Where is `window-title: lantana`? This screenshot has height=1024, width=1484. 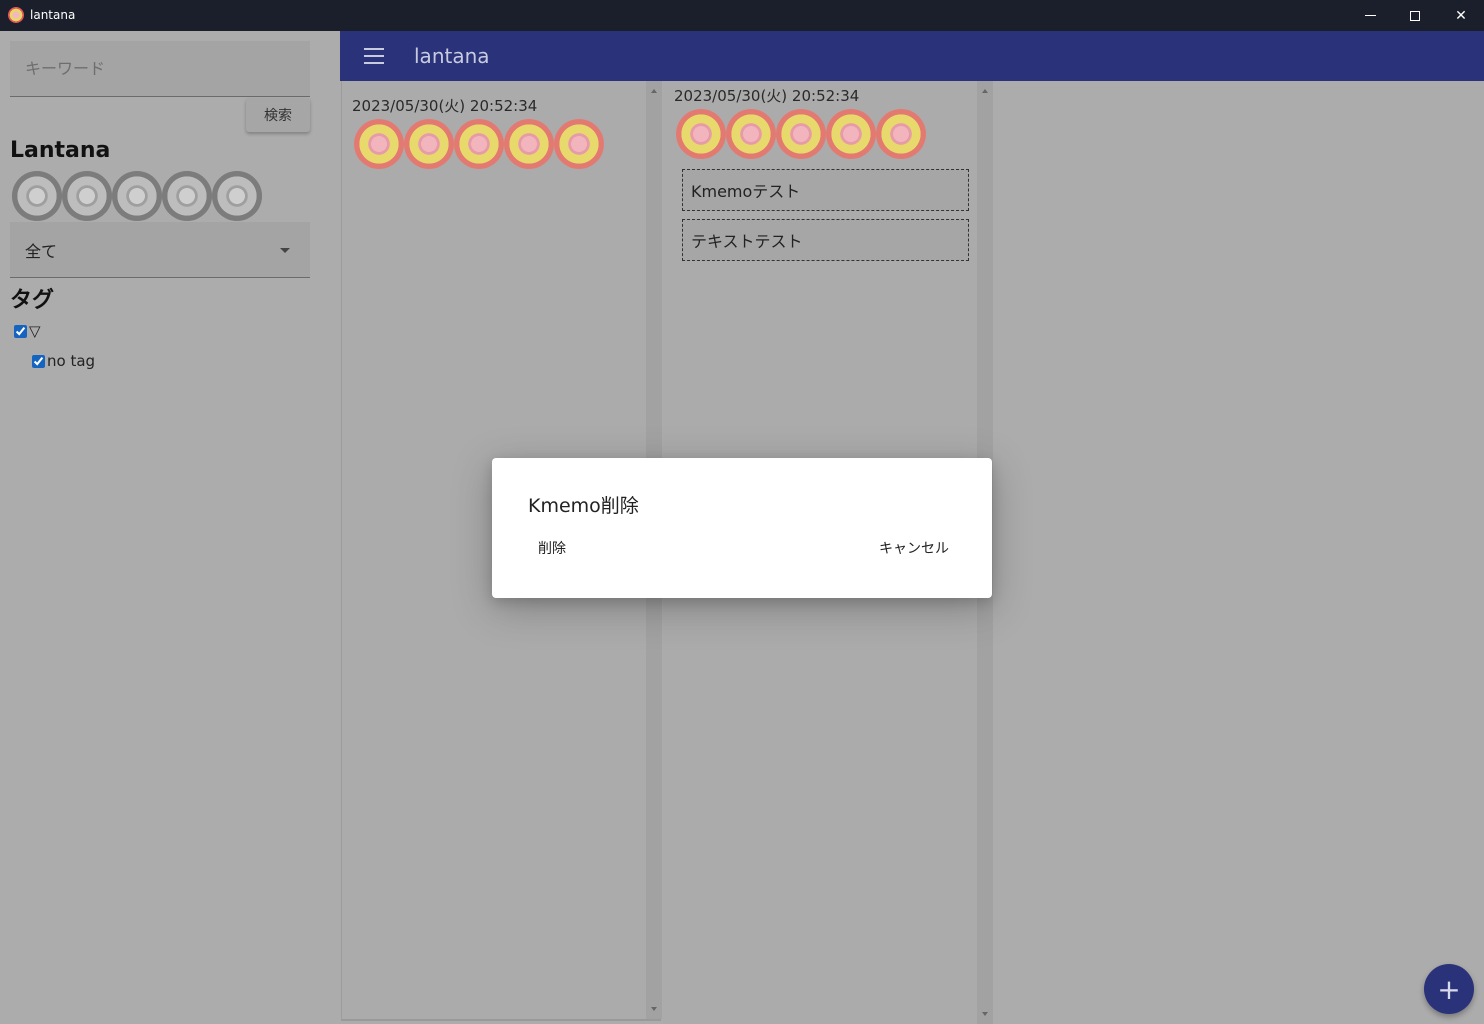
window-title: lantana is located at coordinates (53, 15).